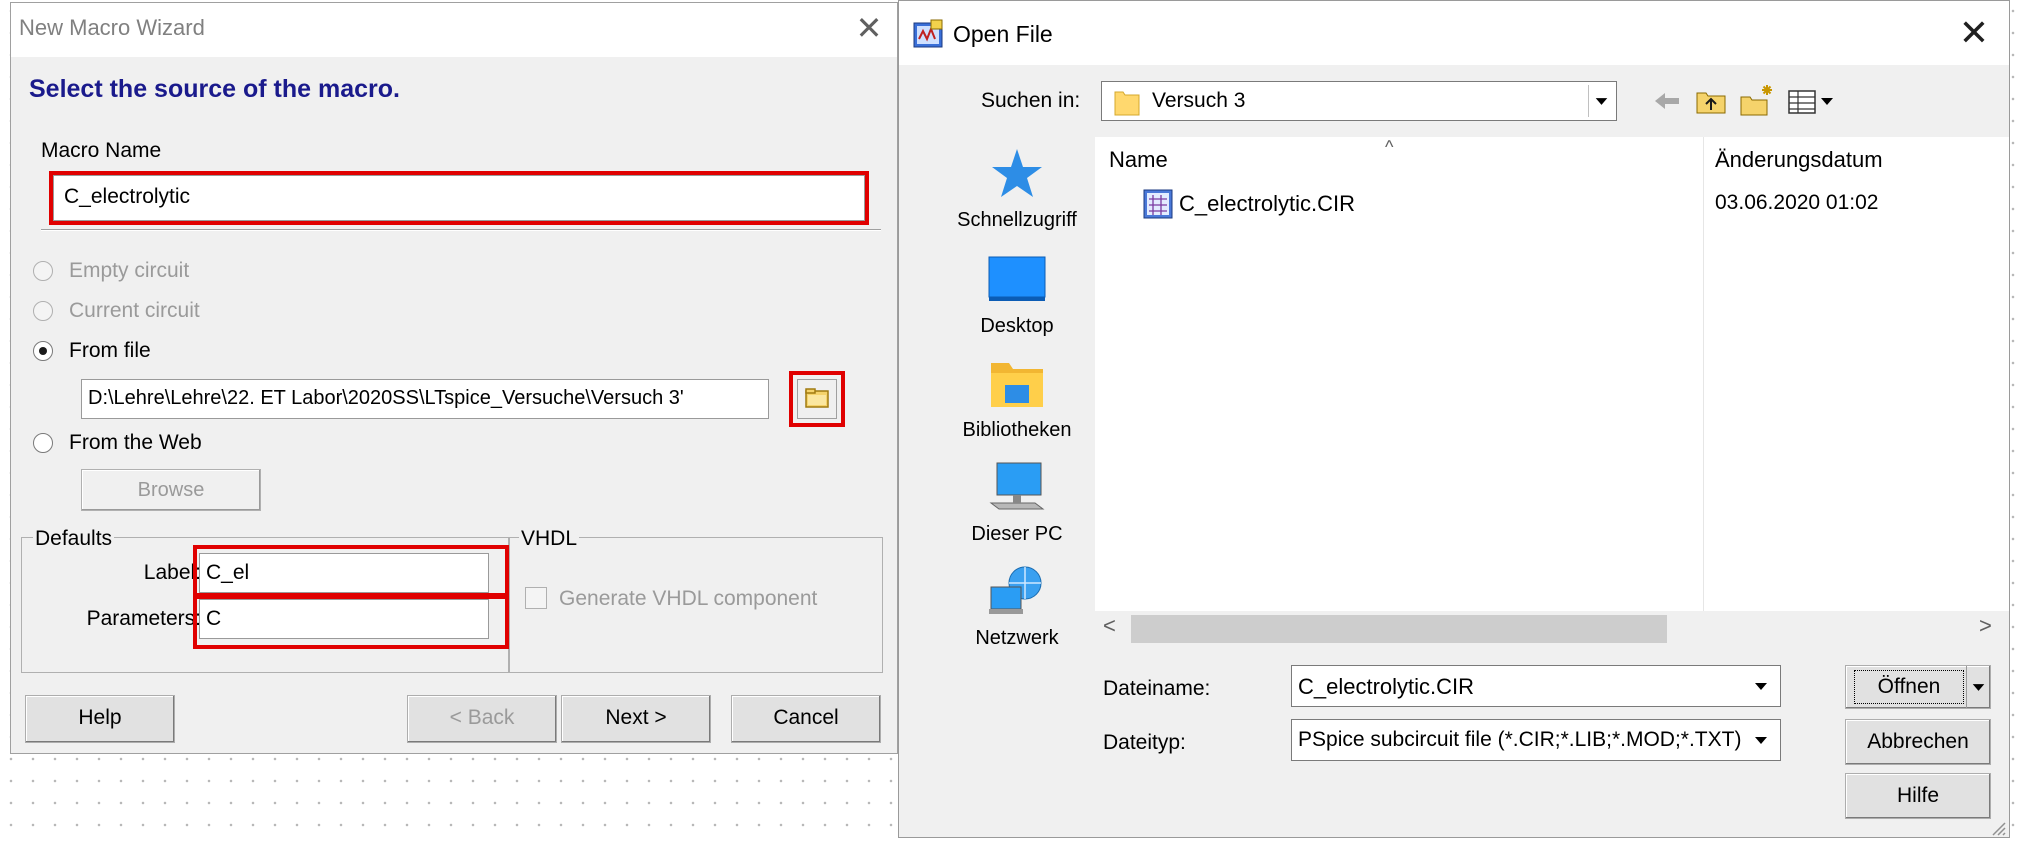 This screenshot has width=2018, height=842. I want to click on macro-name-label: Macro Name, so click(101, 150).